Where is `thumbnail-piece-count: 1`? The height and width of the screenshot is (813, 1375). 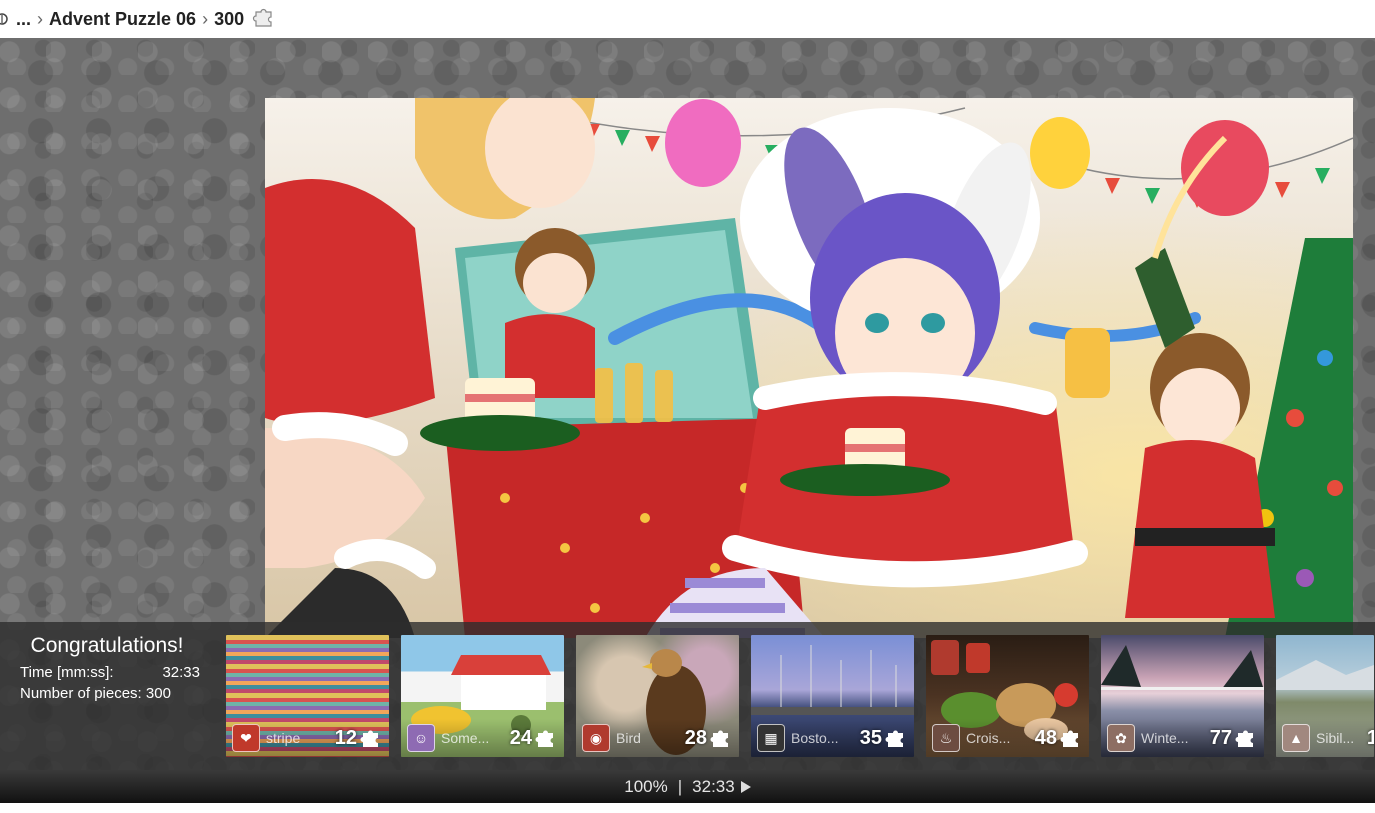 thumbnail-piece-count: 1 is located at coordinates (1370, 737).